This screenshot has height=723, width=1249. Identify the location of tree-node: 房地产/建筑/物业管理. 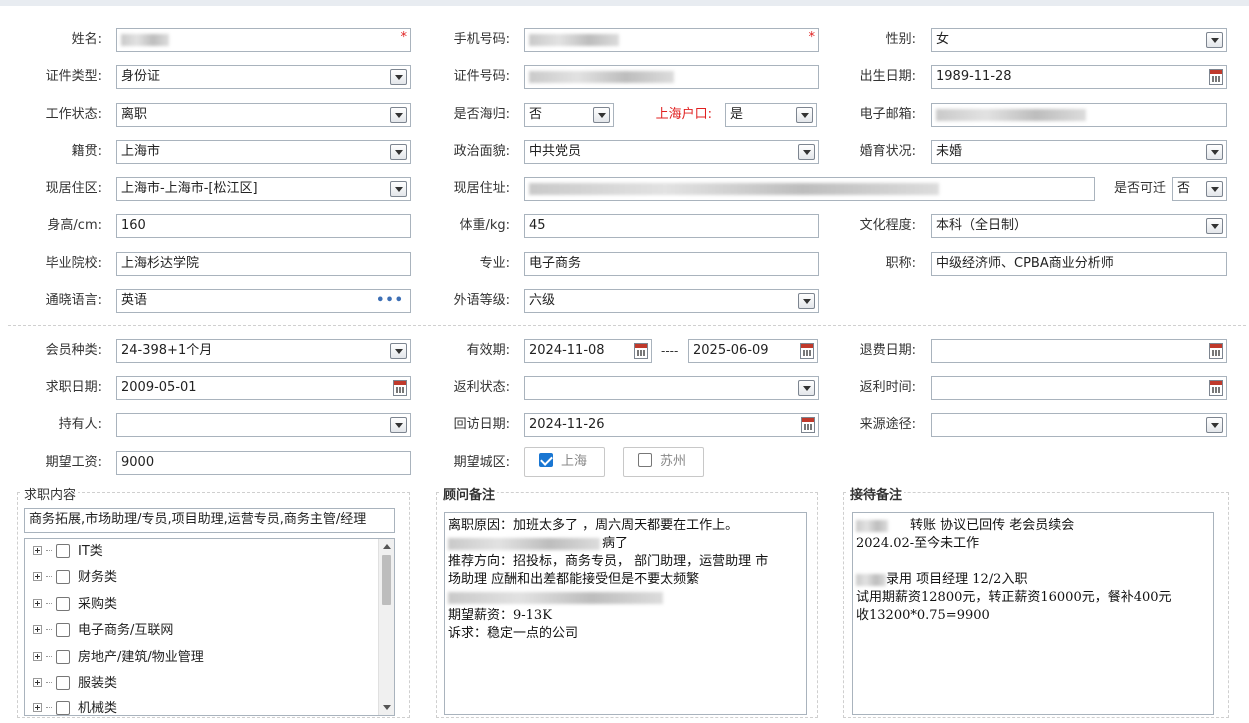
(118, 658).